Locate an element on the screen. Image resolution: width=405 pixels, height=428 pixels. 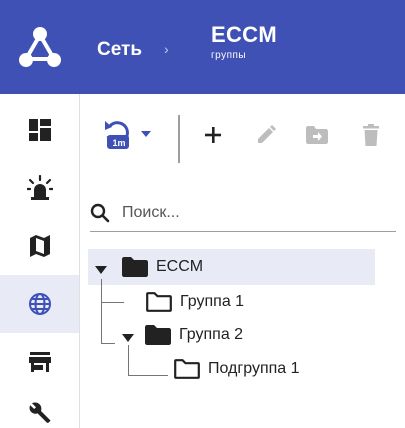
toolbar: 1m is located at coordinates (242, 134).